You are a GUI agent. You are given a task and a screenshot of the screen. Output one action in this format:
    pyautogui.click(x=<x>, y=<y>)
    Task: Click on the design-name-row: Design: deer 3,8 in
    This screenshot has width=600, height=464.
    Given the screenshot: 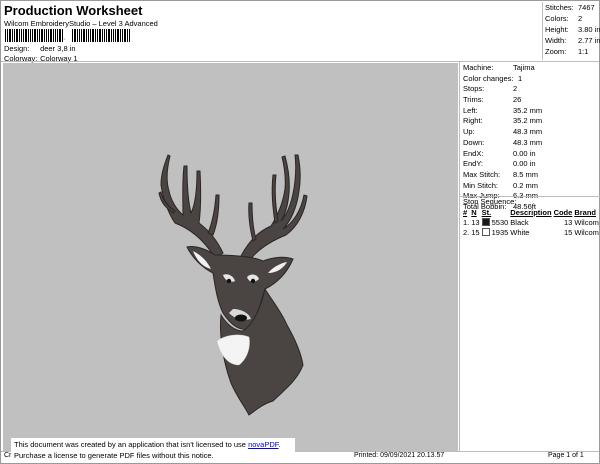 What is the action you would take?
    pyautogui.click(x=40, y=48)
    